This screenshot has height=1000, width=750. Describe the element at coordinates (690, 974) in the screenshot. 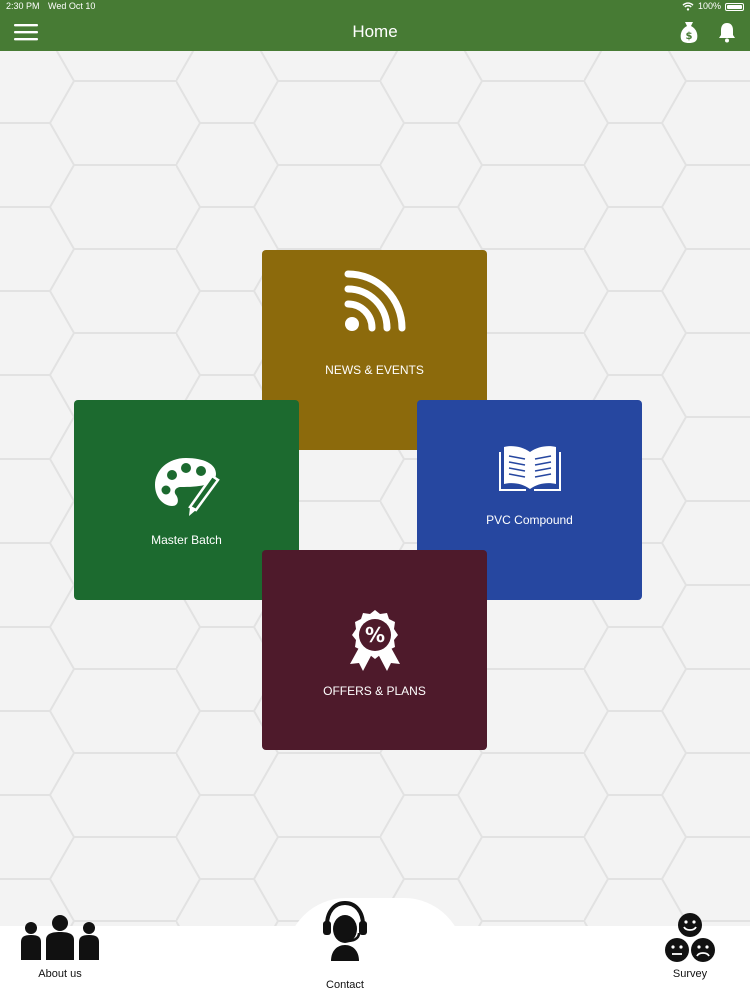

I see `survey-label: Survey` at that location.